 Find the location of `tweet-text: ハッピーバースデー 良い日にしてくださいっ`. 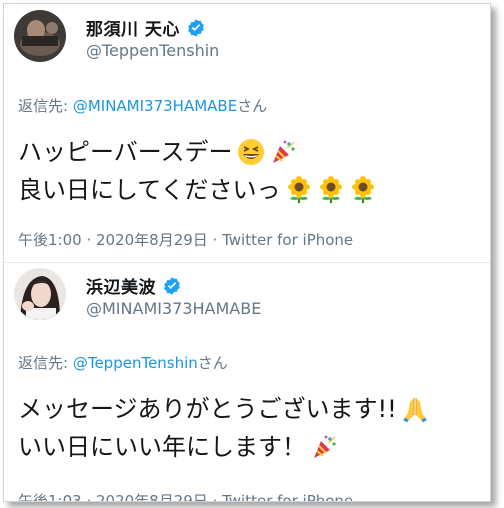

tweet-text: ハッピーバースデー 良い日にしてくださいっ is located at coordinates (197, 171).